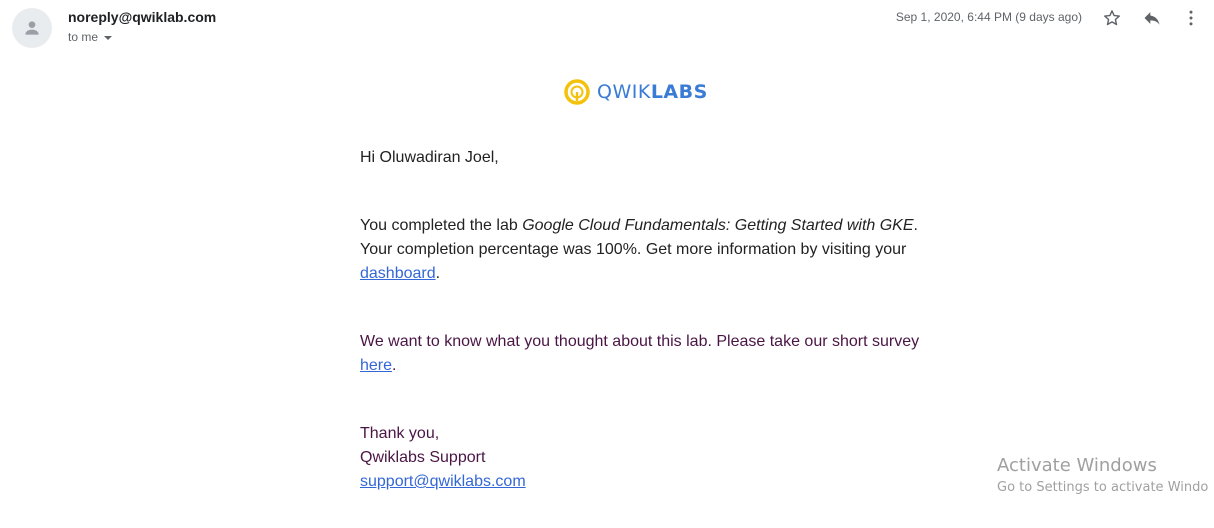 This screenshot has width=1214, height=528. Describe the element at coordinates (624, 92) in the screenshot. I see `logo-text-light: QWIK` at that location.